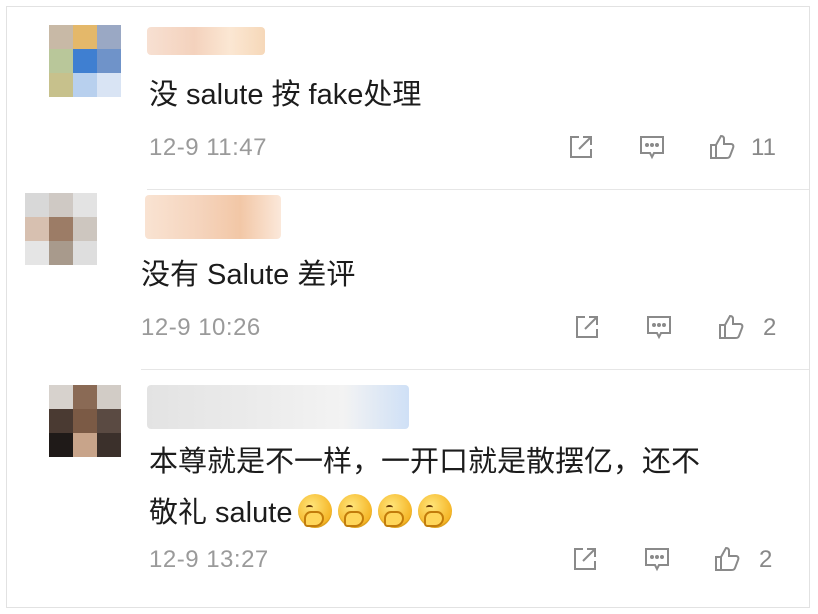 The image size is (818, 614). I want to click on comment-text: 本尊就是不一样，一开口就是散摆亿，还不, so click(425, 462).